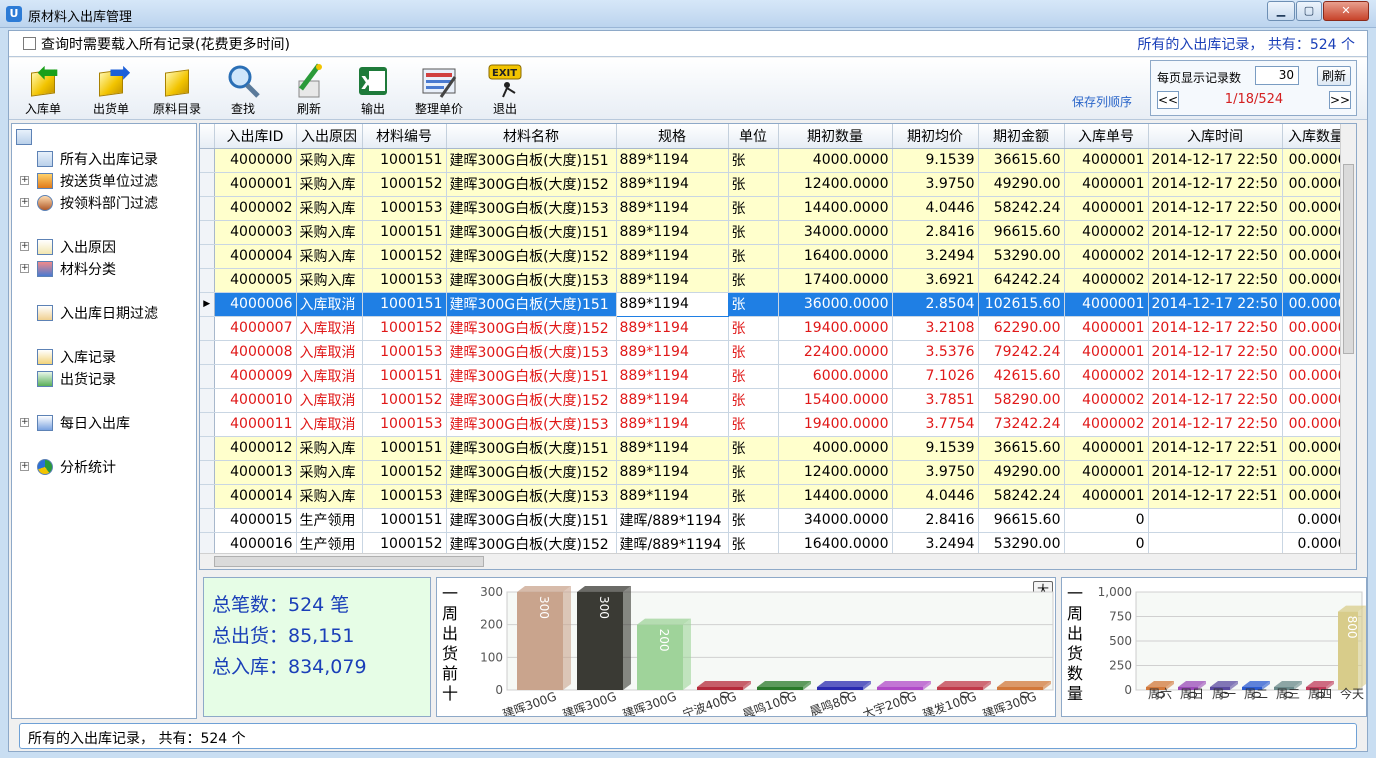 The height and width of the screenshot is (758, 1376). Describe the element at coordinates (1106, 136) in the screenshot. I see `column-header: 入库单号` at that location.